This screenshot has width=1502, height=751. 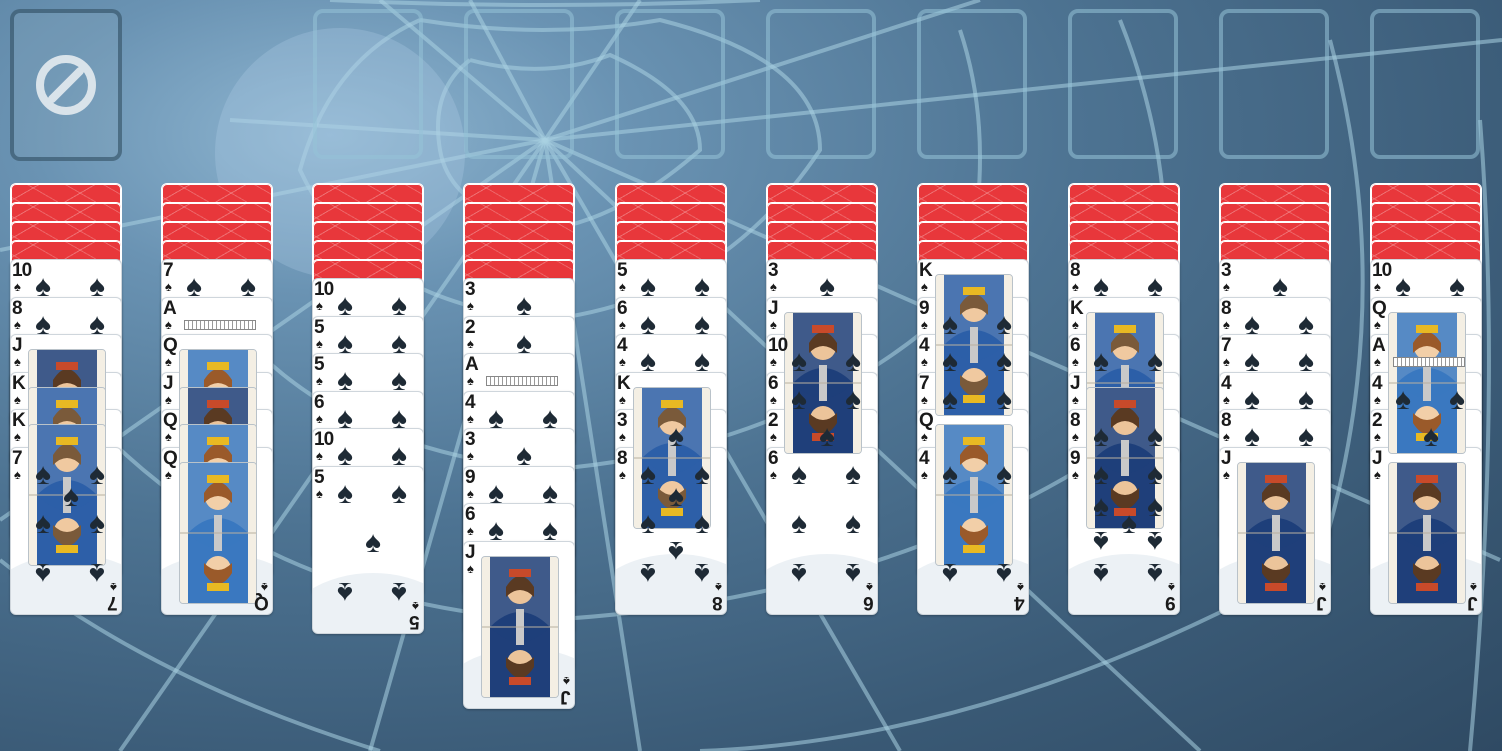 I want to click on card-rank: 3, so click(x=470, y=439).